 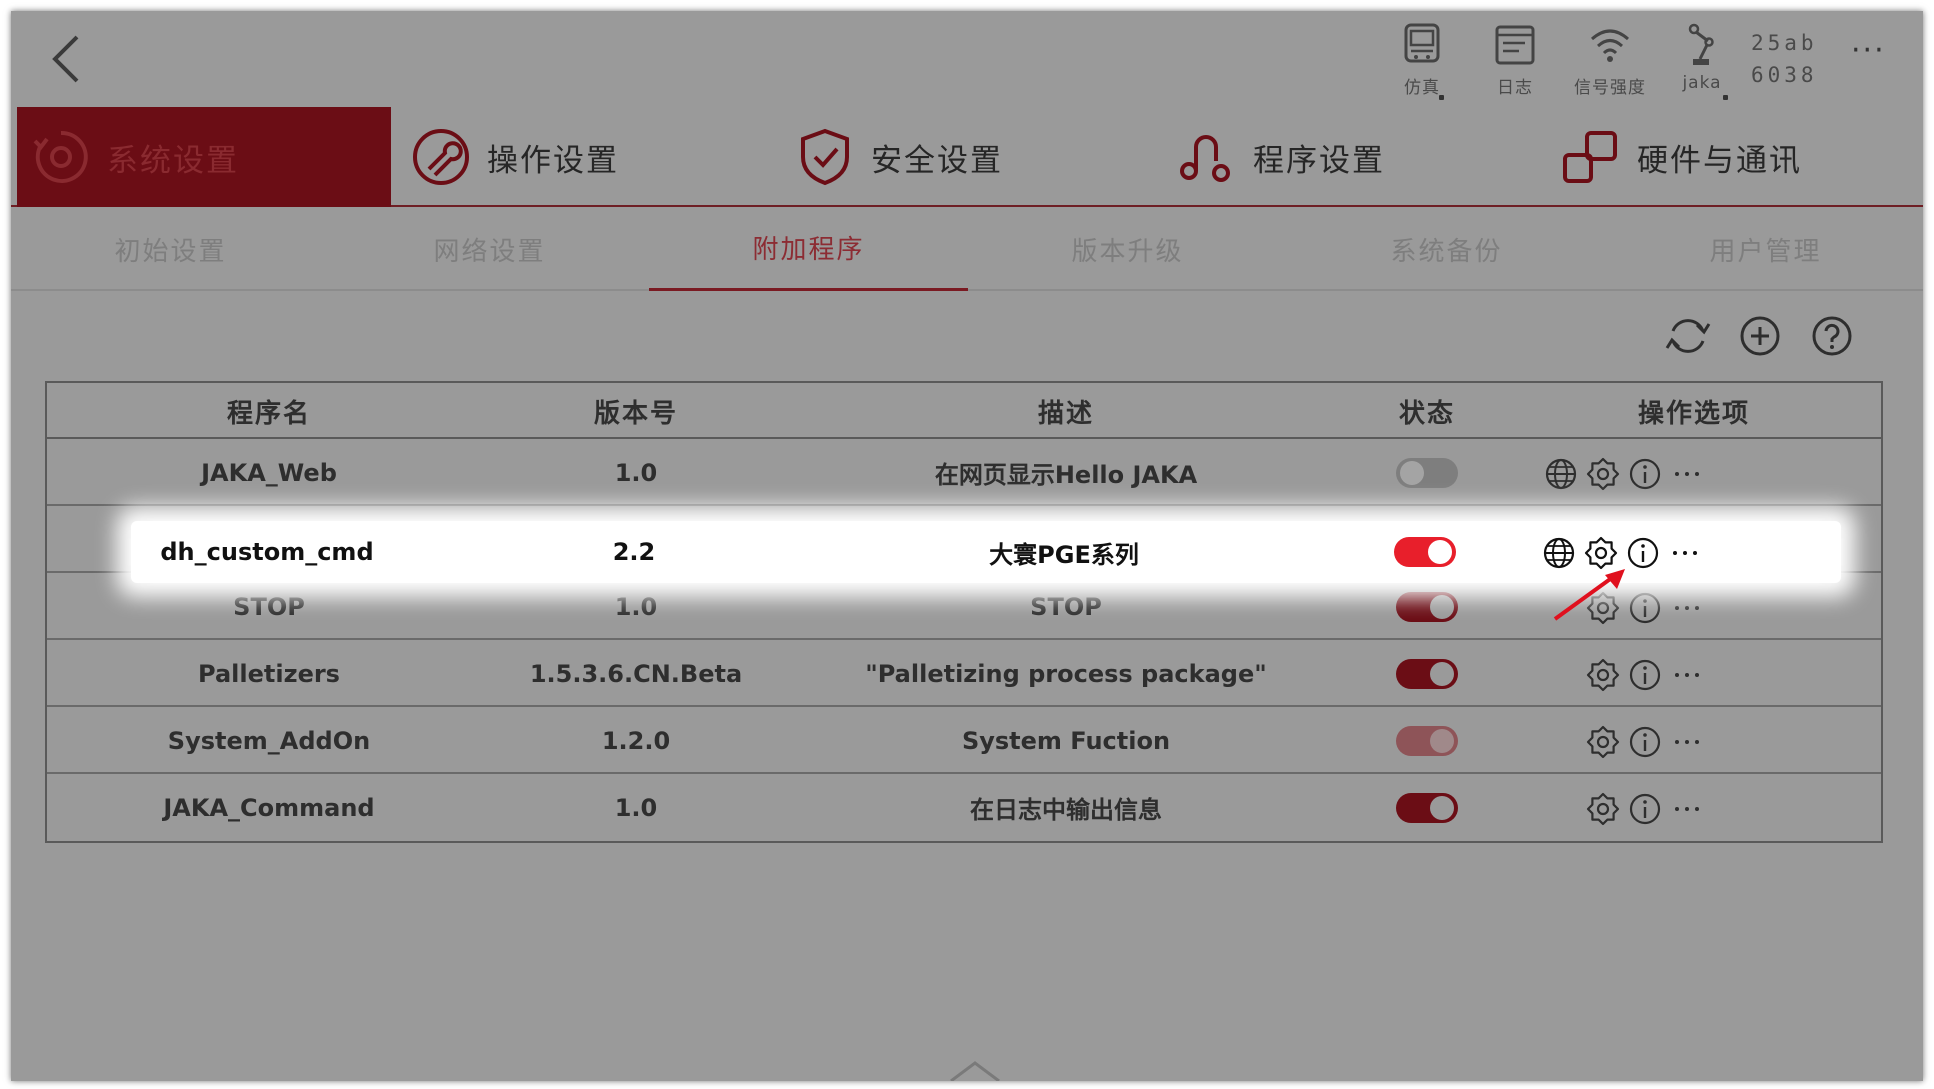 I want to click on top-bar: 仿真 日志 信号强度 jaka 25ab 6038 ···, so click(x=967, y=59).